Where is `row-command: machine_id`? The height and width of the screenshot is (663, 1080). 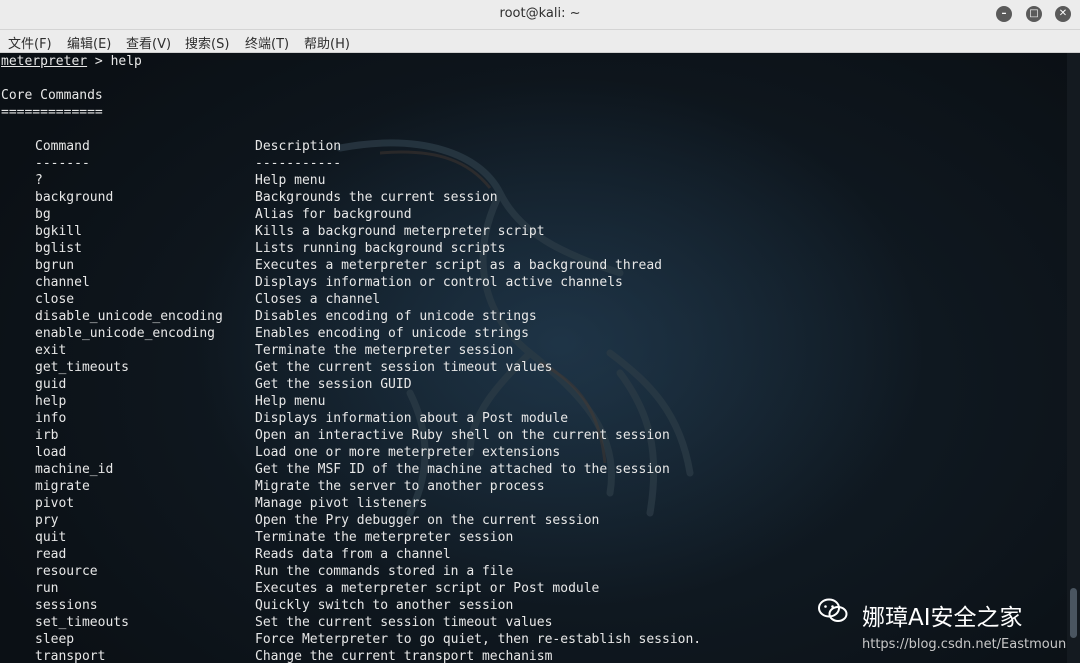 row-command: machine_id is located at coordinates (74, 469).